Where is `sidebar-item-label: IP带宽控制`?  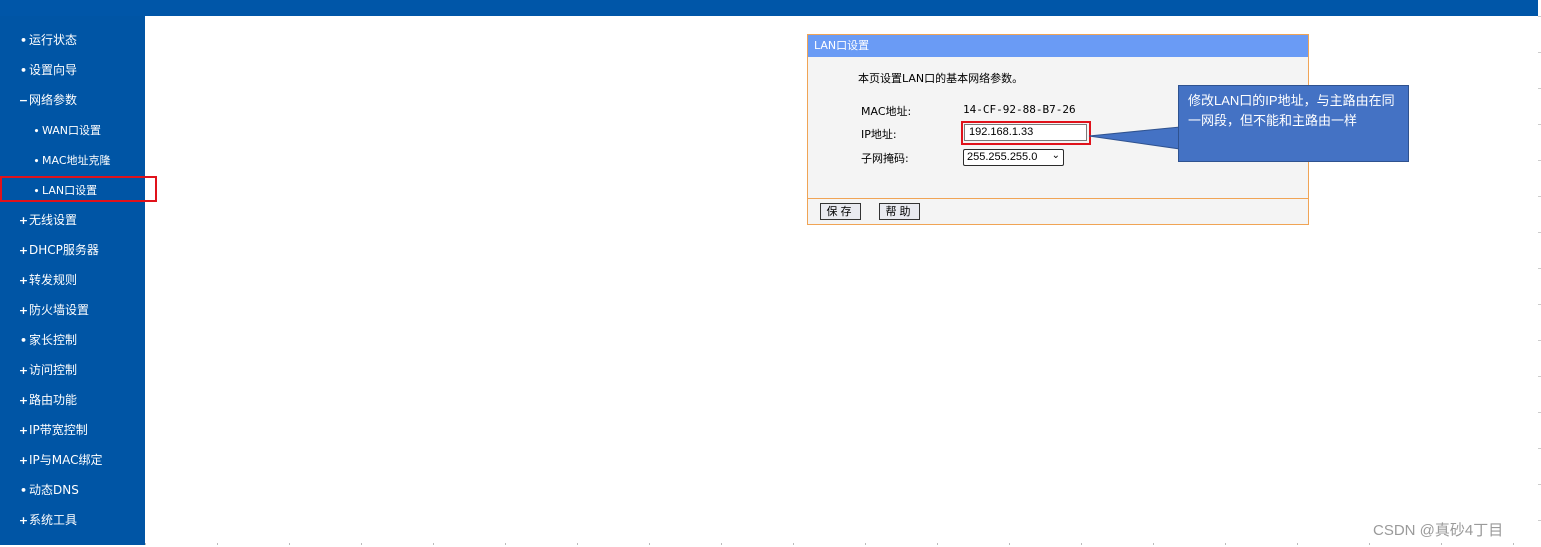
sidebar-item-label: IP带宽控制 is located at coordinates (58, 430).